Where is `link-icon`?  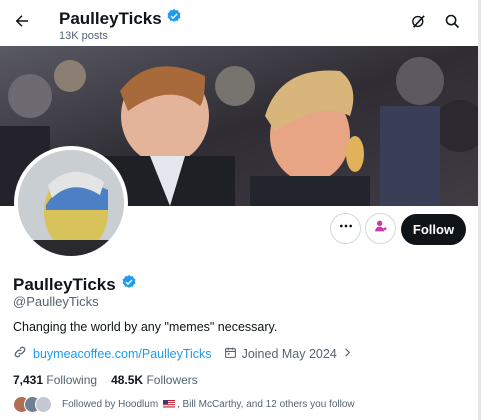
link-icon is located at coordinates (20, 353).